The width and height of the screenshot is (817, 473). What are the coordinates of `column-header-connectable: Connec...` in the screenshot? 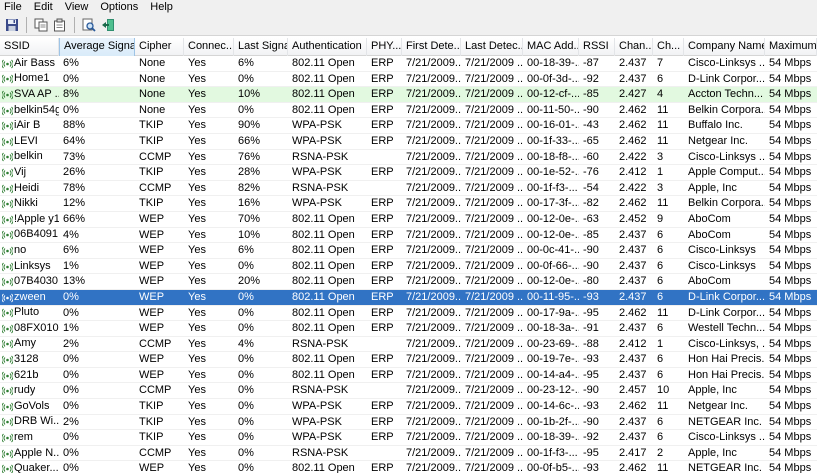 It's located at (209, 47).